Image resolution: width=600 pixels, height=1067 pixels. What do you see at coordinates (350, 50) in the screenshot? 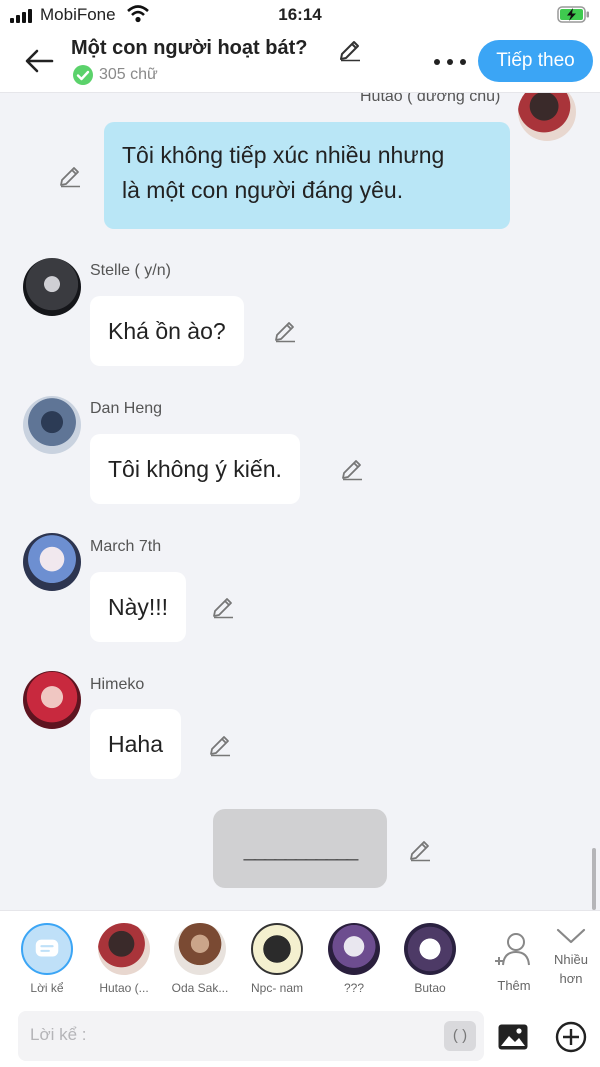
I see `edit-title-pencil-icon` at bounding box center [350, 50].